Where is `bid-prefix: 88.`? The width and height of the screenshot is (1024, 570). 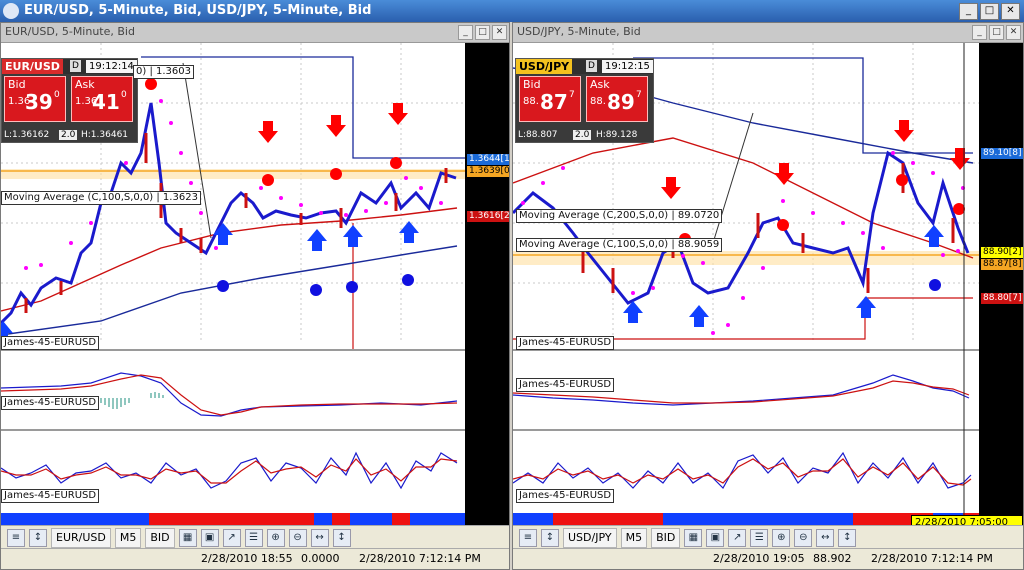
bid-prefix: 88. is located at coordinates (531, 101).